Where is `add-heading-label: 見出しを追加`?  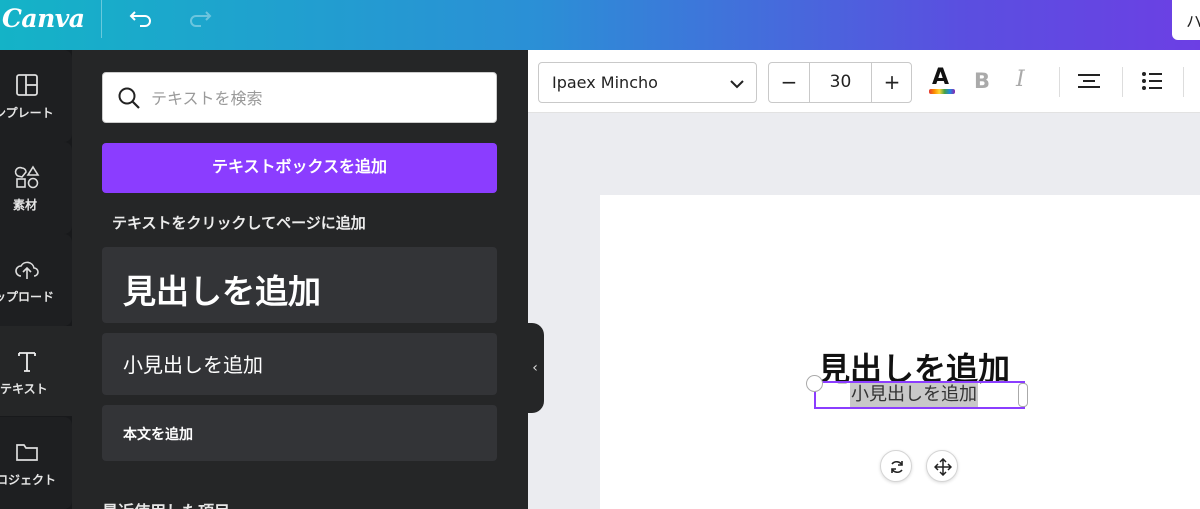 add-heading-label: 見出しを追加 is located at coordinates (222, 291).